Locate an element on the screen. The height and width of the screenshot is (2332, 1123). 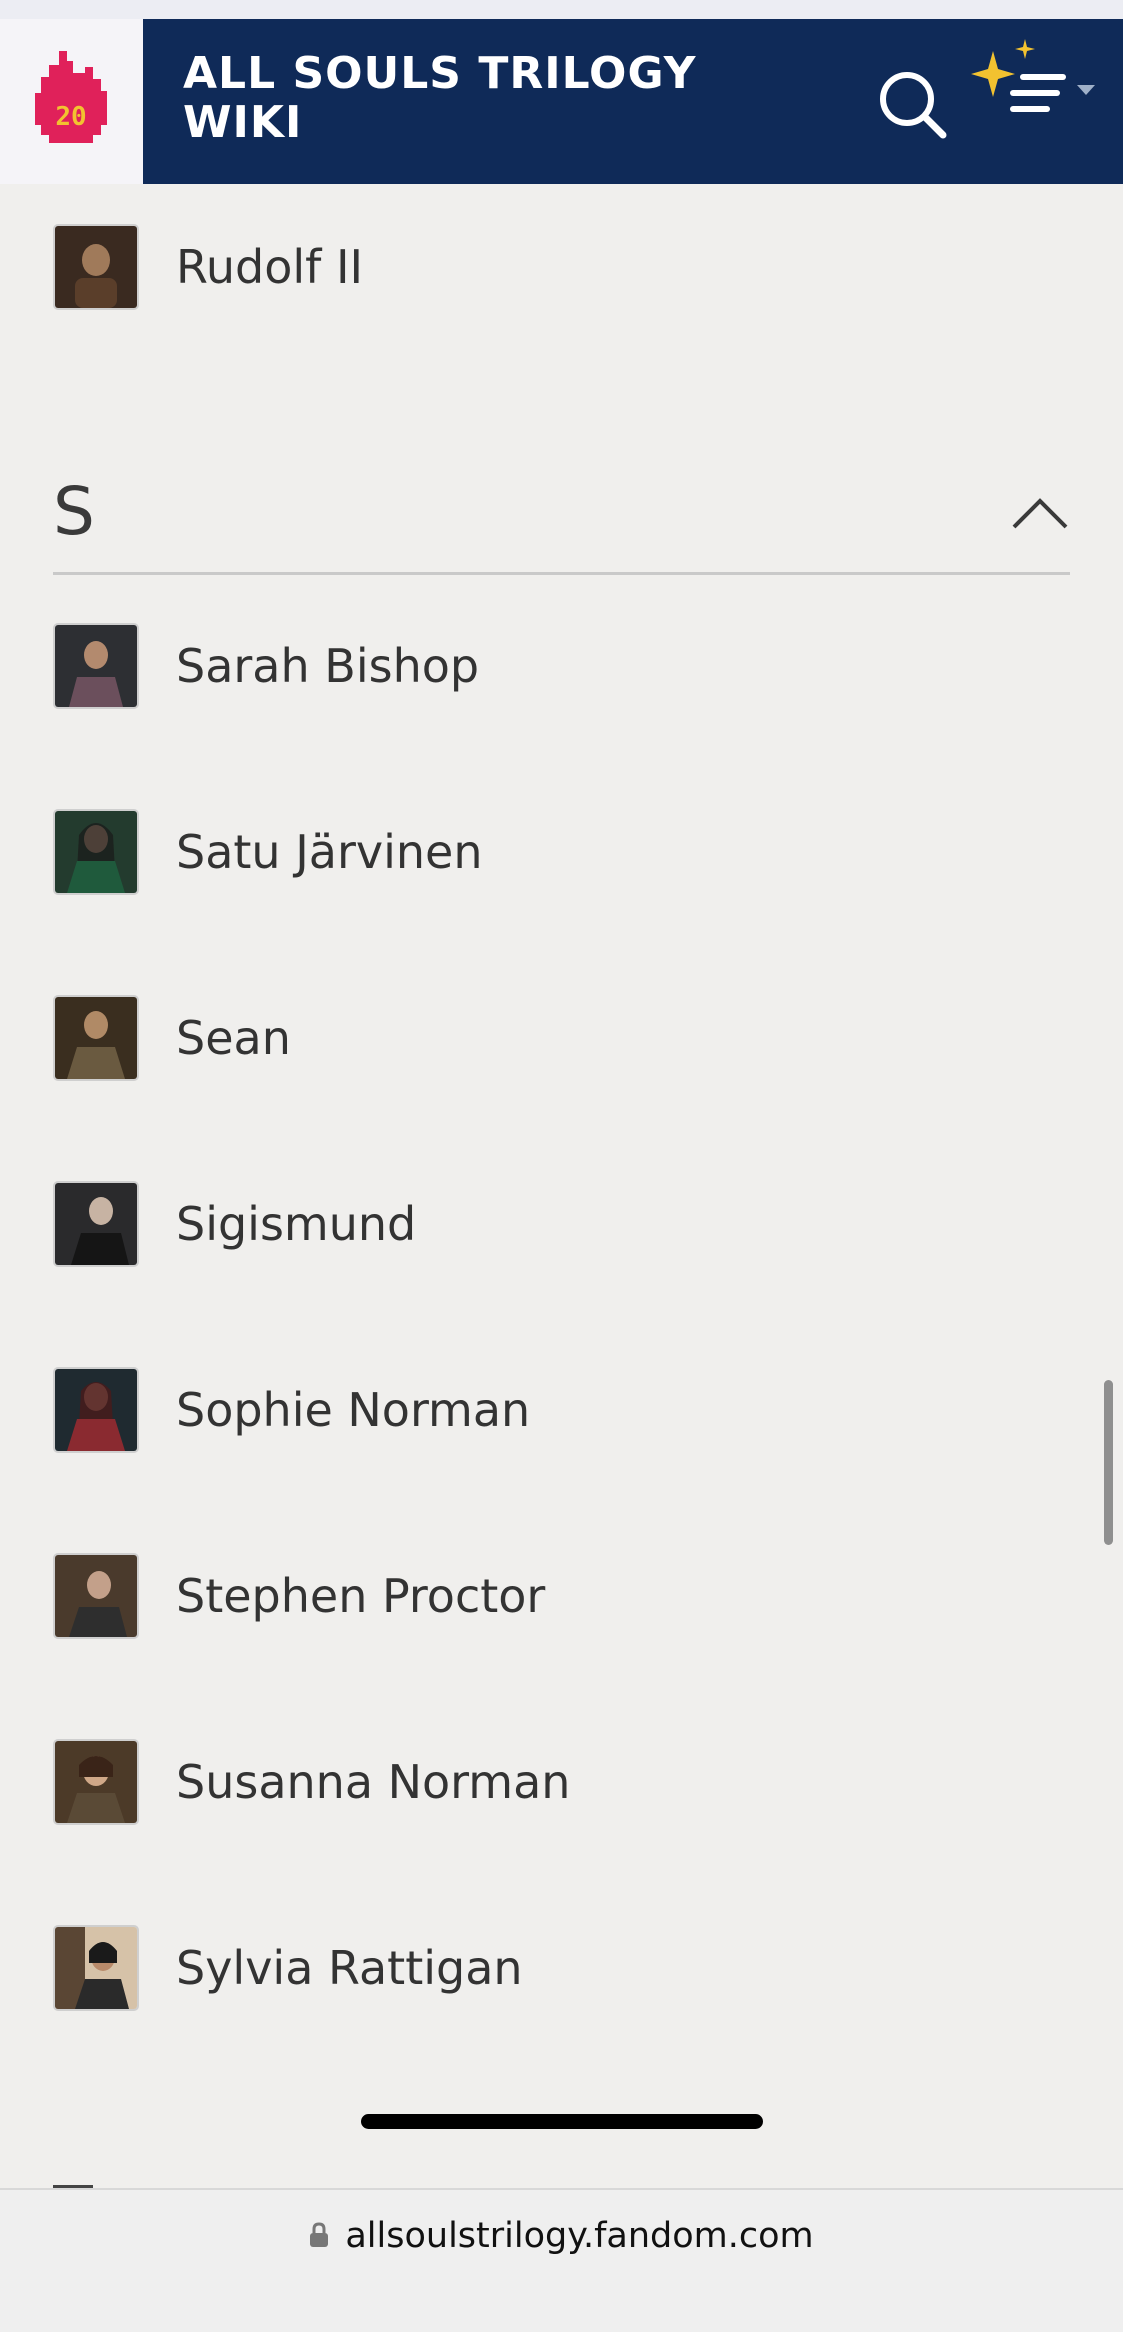
item-label: Rudolf II is located at coordinates (270, 267).